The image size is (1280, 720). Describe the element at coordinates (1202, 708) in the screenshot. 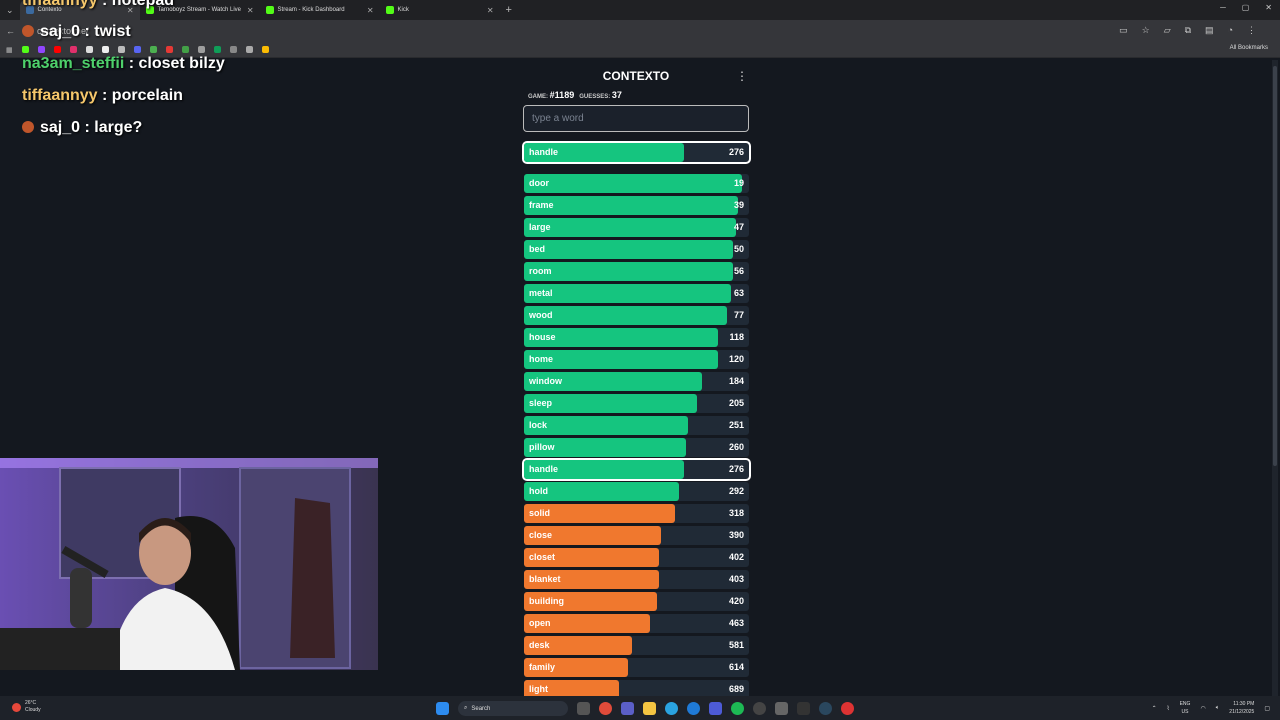

I see `wifi-icon: ◠` at that location.